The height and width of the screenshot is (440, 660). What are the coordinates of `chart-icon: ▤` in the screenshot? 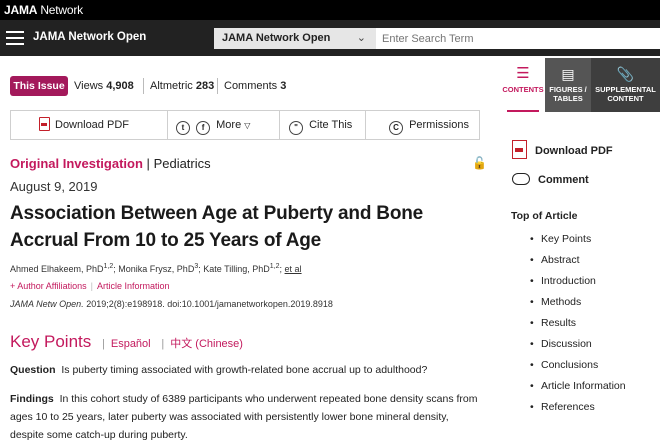 It's located at (568, 74).